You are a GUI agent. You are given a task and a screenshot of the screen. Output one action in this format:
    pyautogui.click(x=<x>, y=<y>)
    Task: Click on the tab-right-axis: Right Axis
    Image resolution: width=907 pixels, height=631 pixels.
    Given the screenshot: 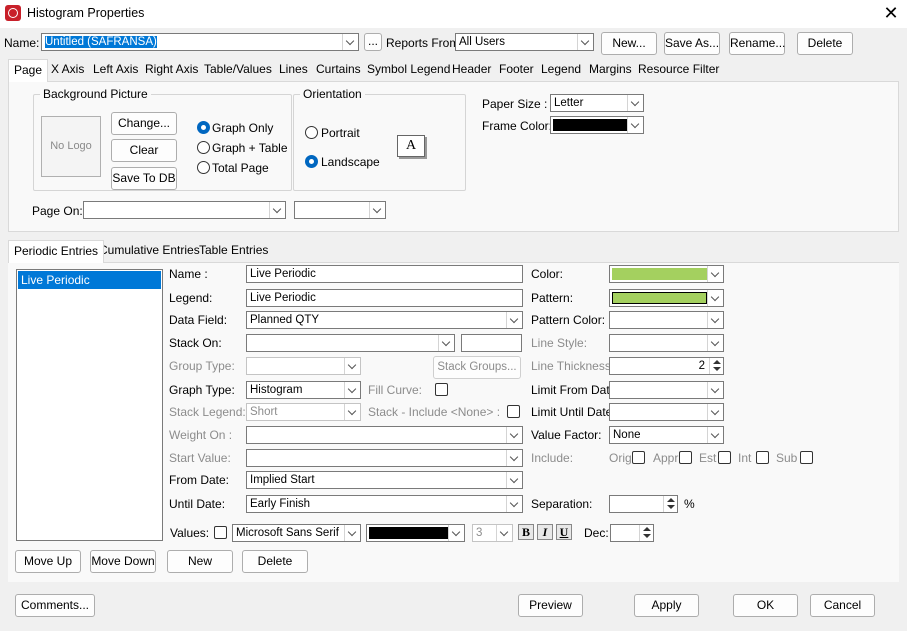 What is the action you would take?
    pyautogui.click(x=171, y=70)
    